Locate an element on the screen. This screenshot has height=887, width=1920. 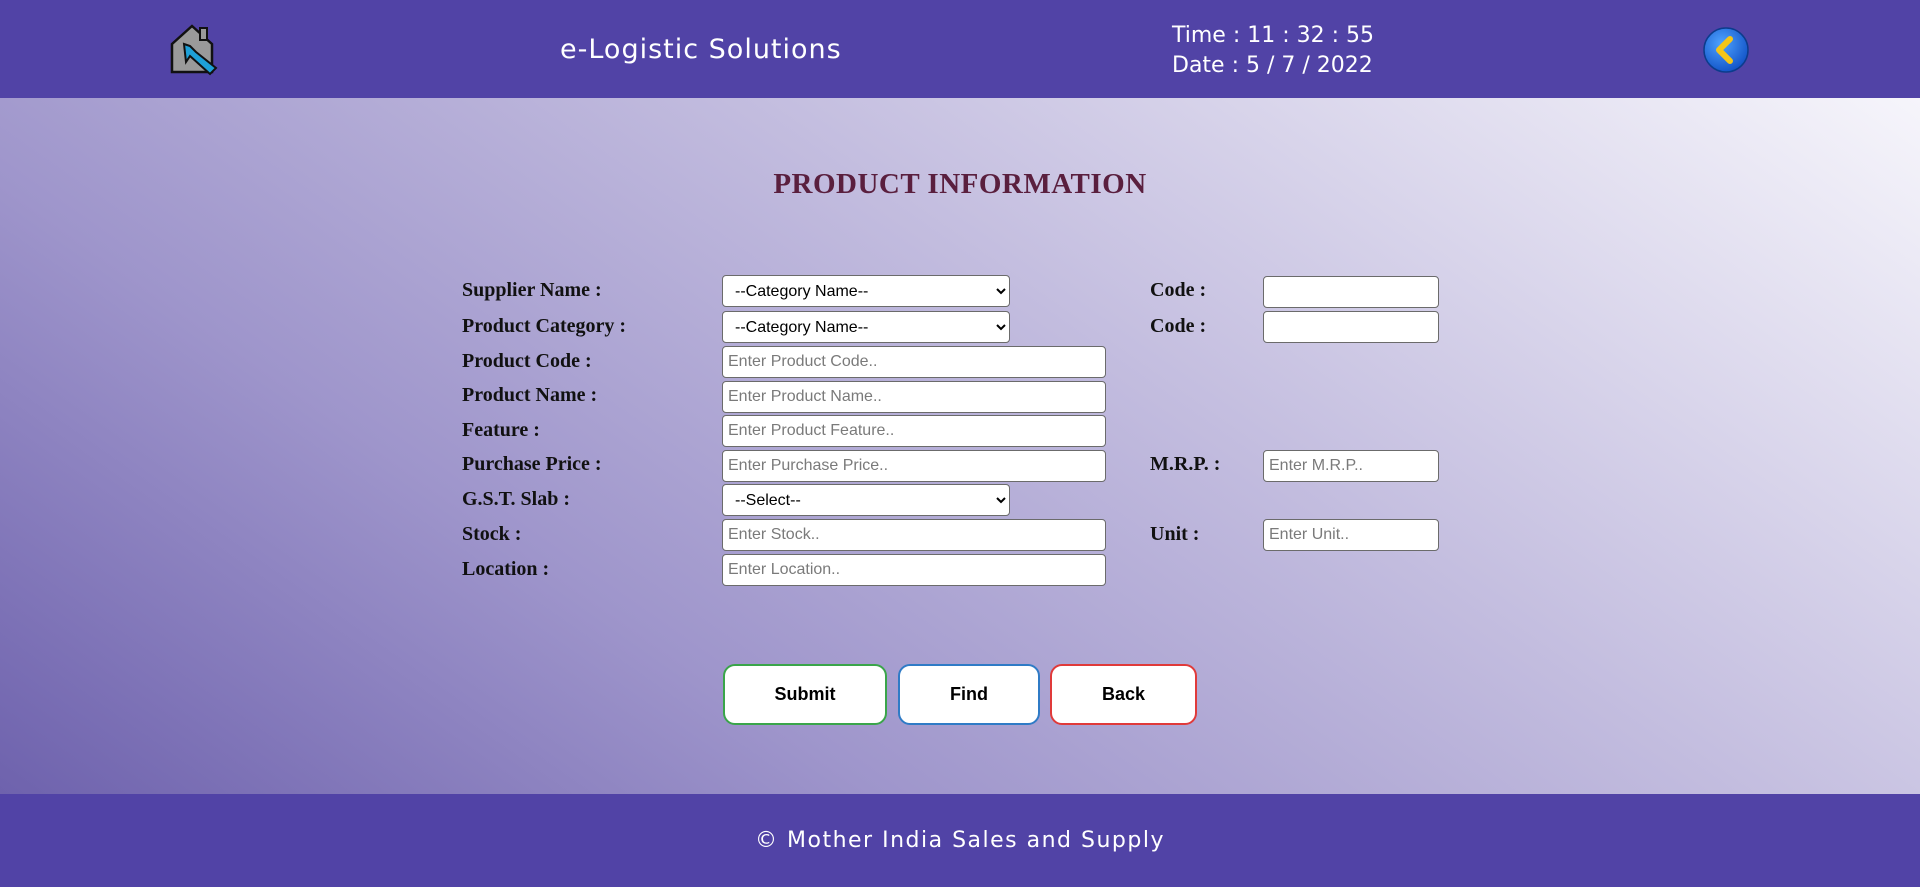
page-title: PRODUCT INFORMATION is located at coordinates (960, 184).